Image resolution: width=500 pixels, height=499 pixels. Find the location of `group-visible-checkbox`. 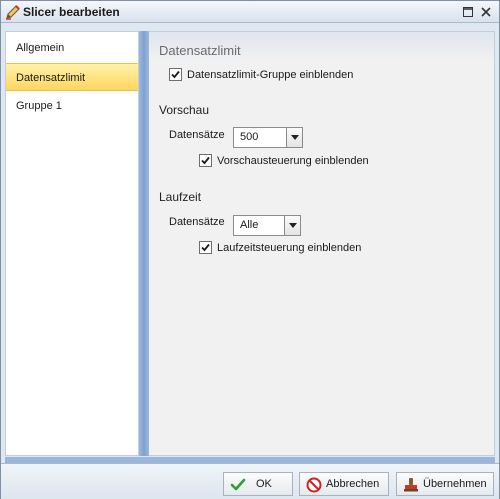

group-visible-checkbox is located at coordinates (175, 74).